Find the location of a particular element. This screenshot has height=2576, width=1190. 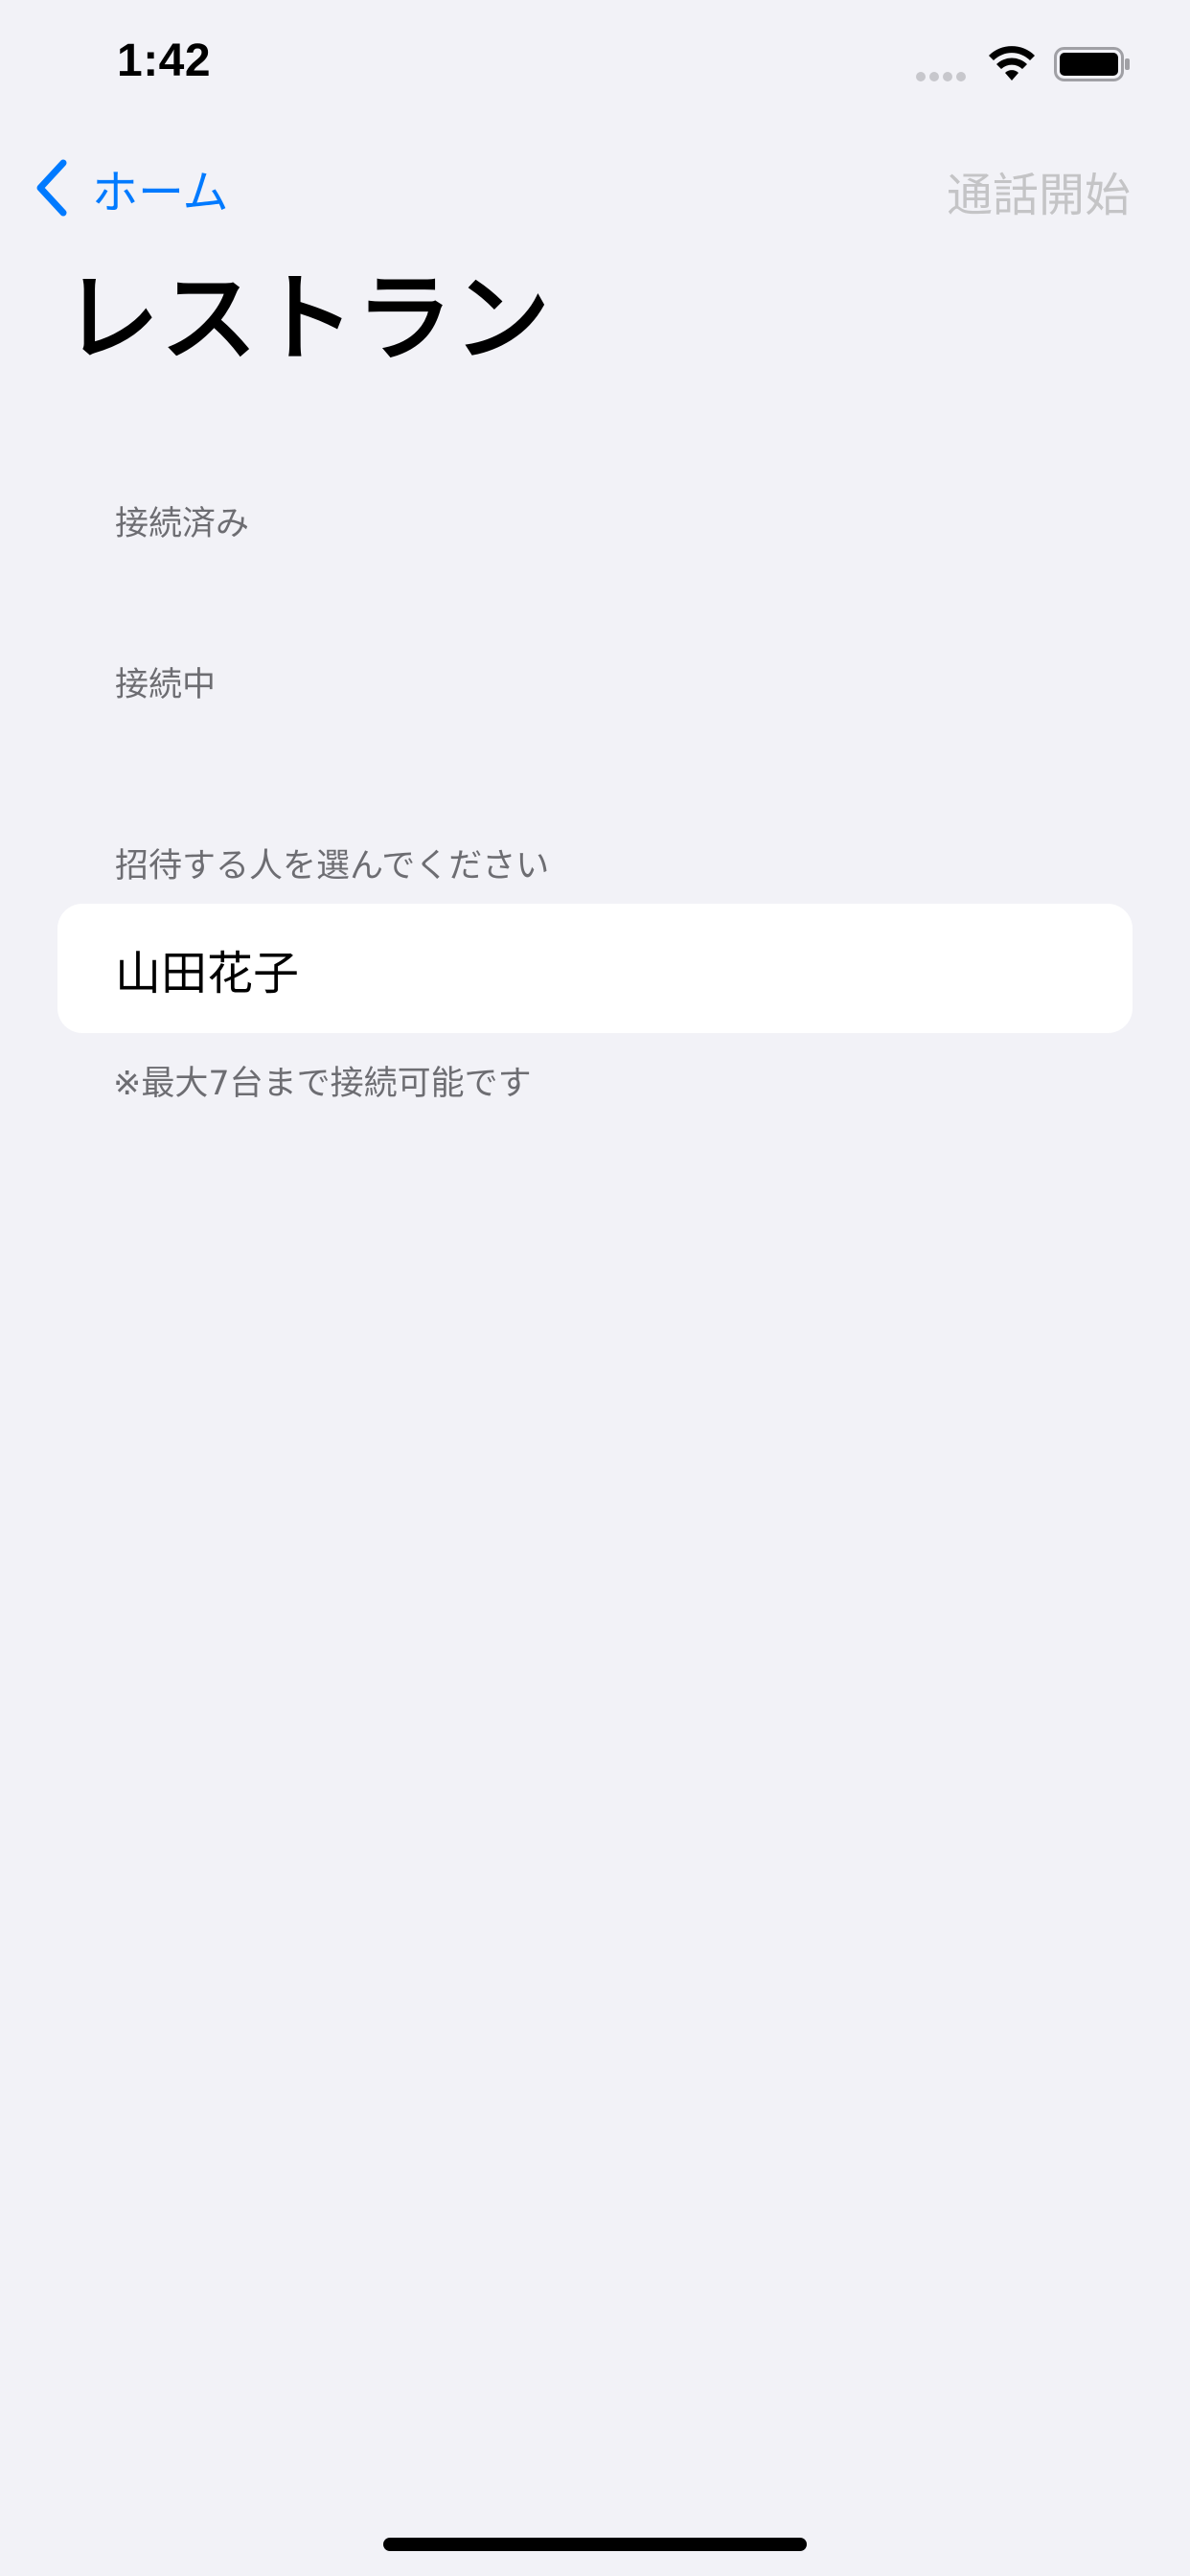

contact-name: 山田花子 is located at coordinates (207, 973).